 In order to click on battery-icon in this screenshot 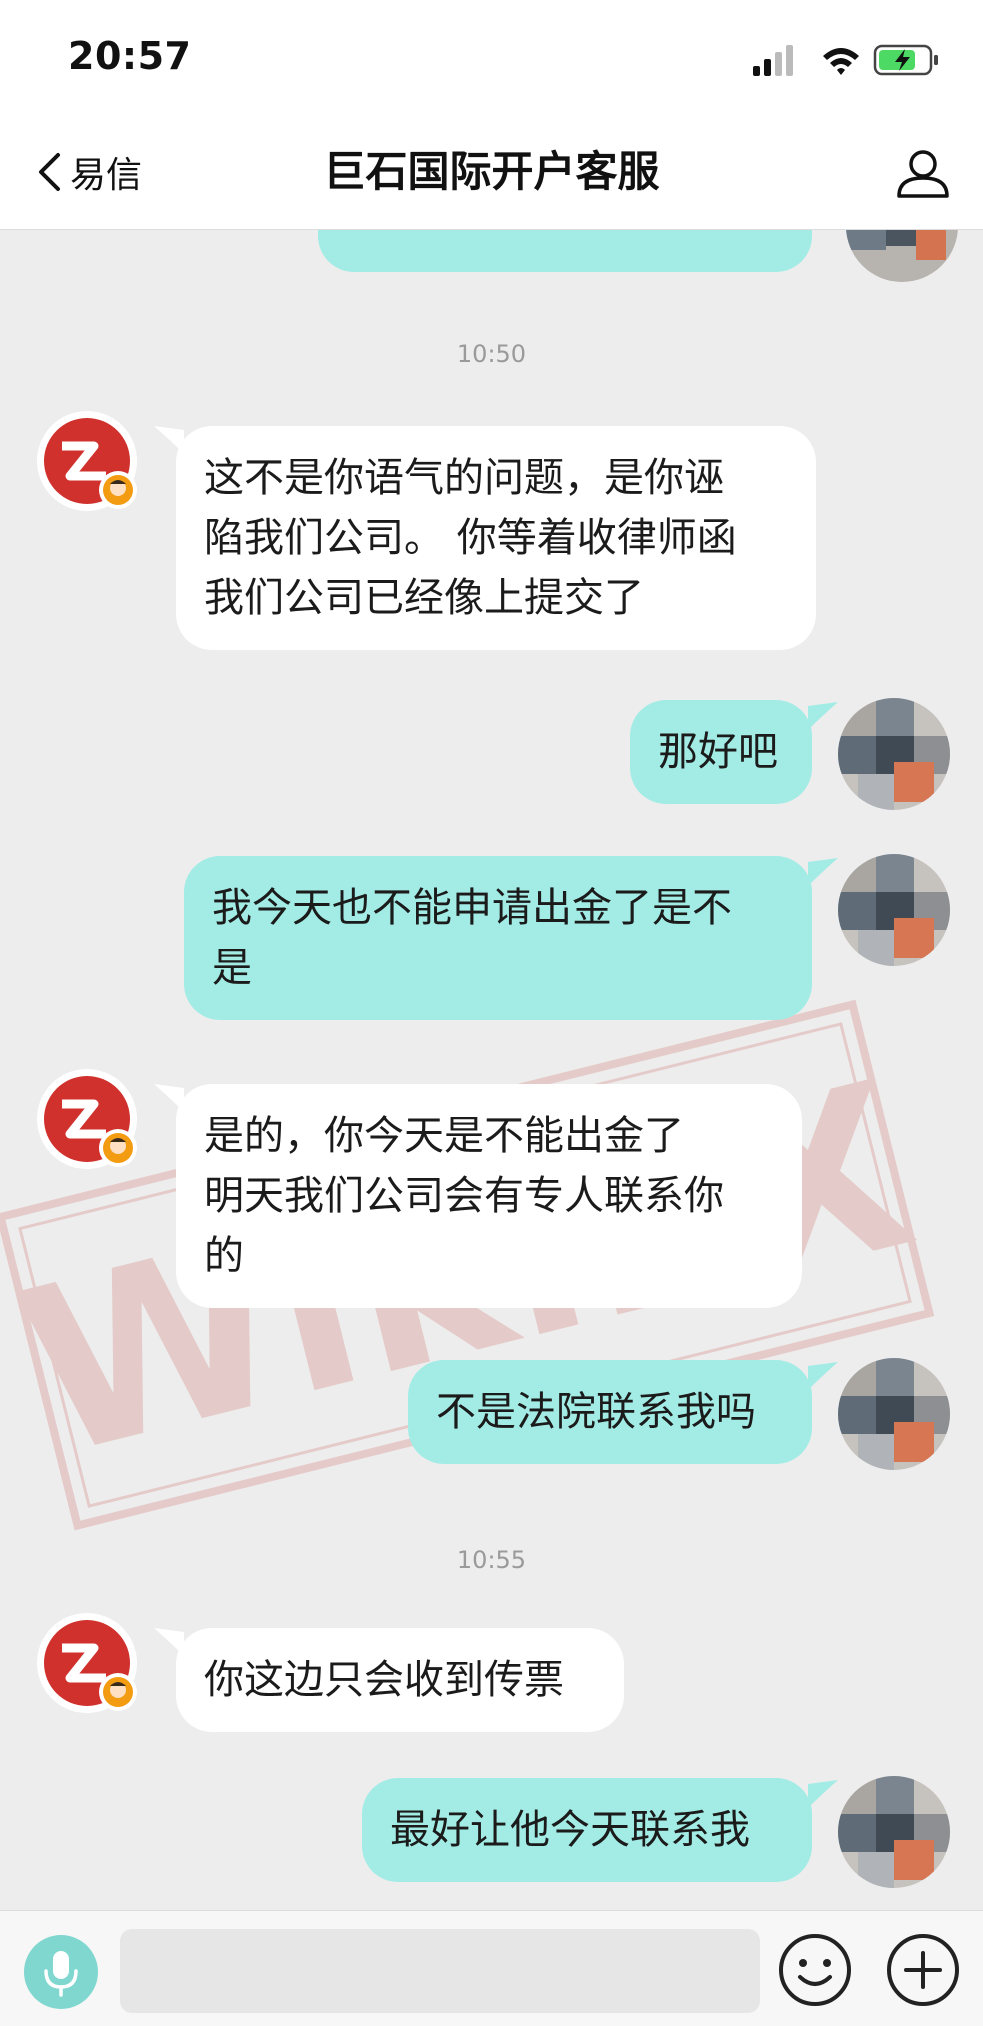, I will do `click(905, 60)`.